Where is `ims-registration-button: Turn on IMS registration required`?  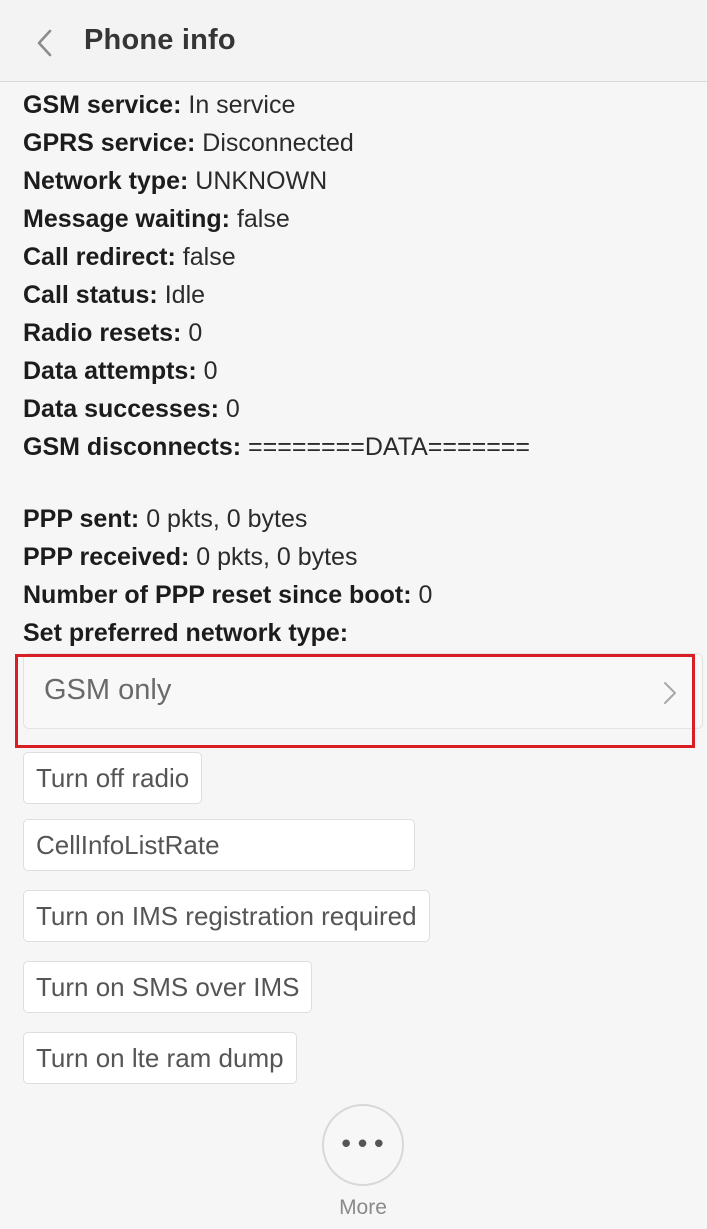 ims-registration-button: Turn on IMS registration required is located at coordinates (226, 916).